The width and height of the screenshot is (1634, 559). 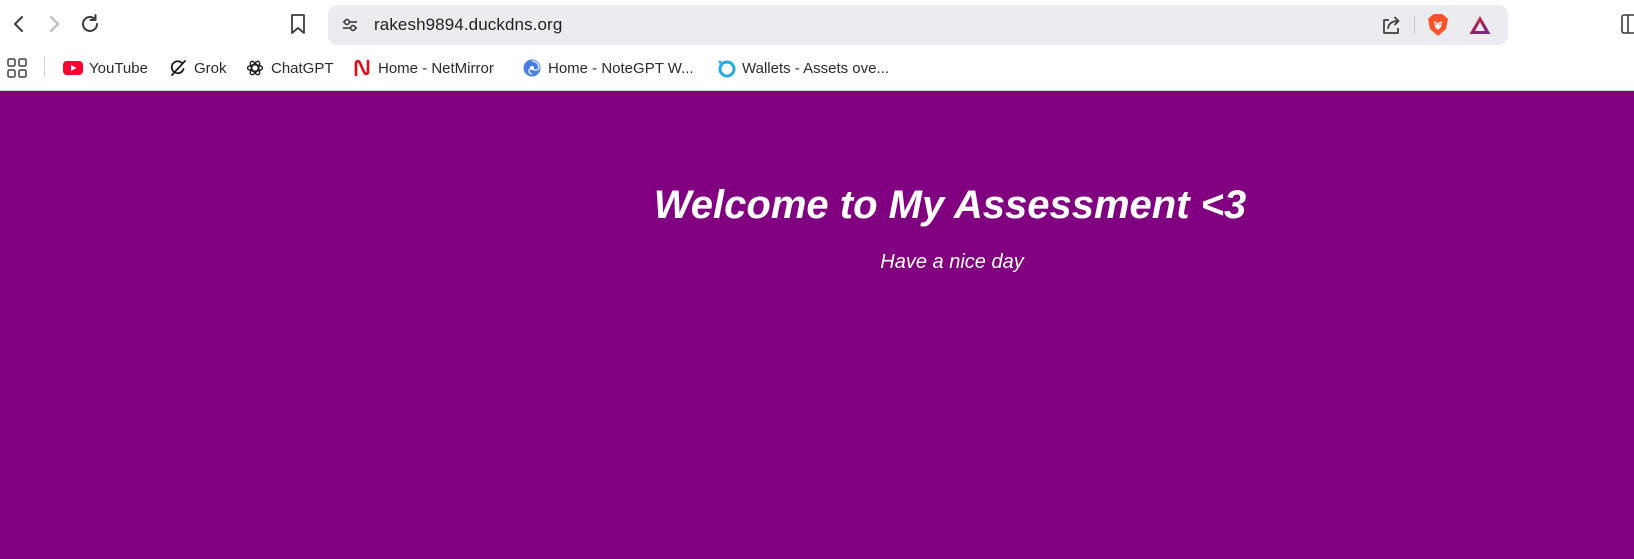 I want to click on apps-grid-icon, so click(x=17, y=68).